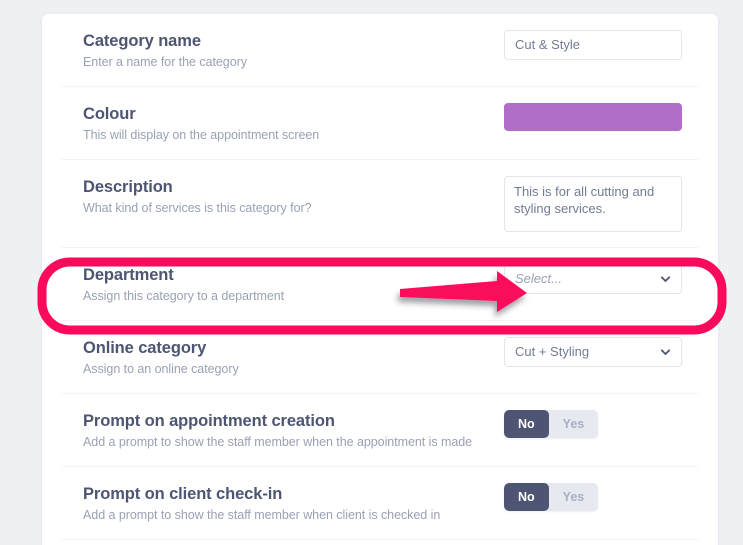 This screenshot has height=545, width=743. Describe the element at coordinates (128, 187) in the screenshot. I see `row-title: Description` at that location.